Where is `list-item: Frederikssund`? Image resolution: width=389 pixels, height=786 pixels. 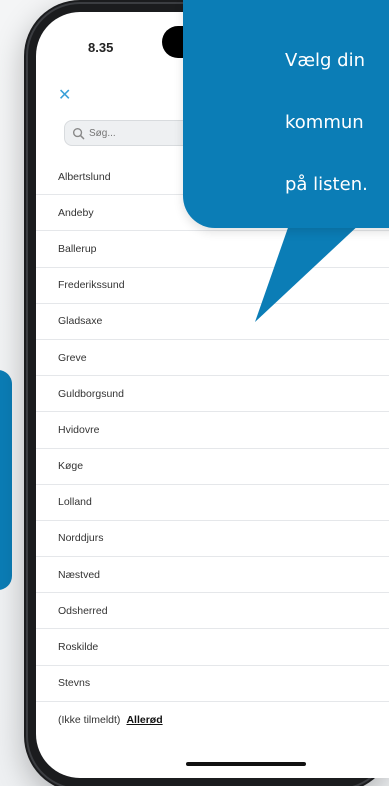
list-item: Frederikssund is located at coordinates (212, 286).